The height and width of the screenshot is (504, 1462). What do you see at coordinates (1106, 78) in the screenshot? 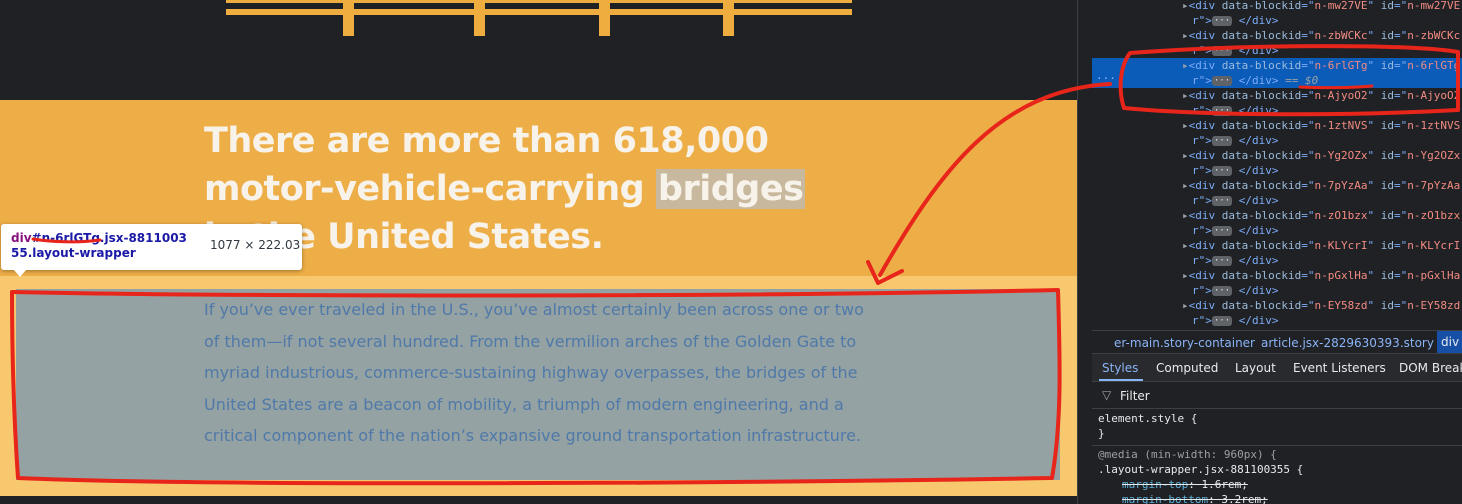
I see `node-actions-dots-icon: ···` at bounding box center [1106, 78].